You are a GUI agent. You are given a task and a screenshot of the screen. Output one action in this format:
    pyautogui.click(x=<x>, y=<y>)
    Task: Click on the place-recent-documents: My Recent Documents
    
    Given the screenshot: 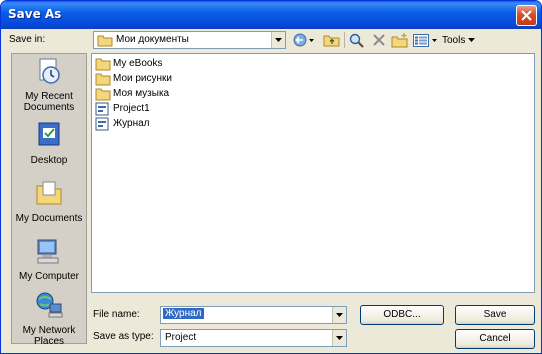 What is the action you would take?
    pyautogui.click(x=49, y=84)
    